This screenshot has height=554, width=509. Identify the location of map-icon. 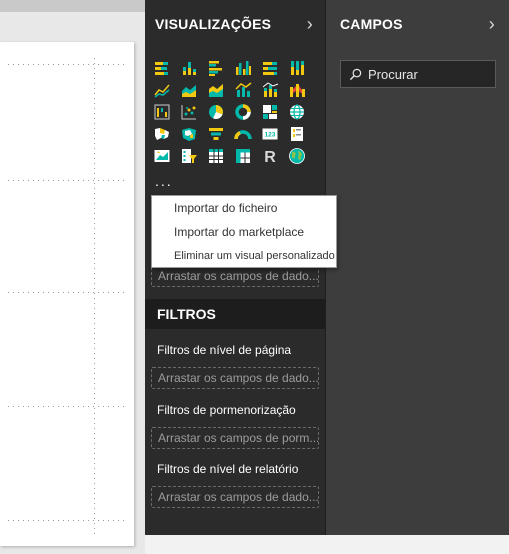
(297, 112).